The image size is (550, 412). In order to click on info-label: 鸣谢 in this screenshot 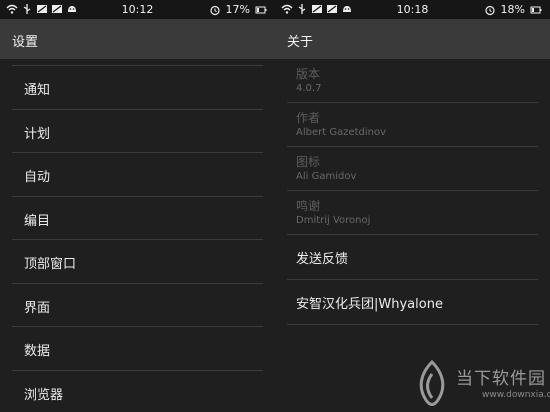, I will do `click(308, 206)`.